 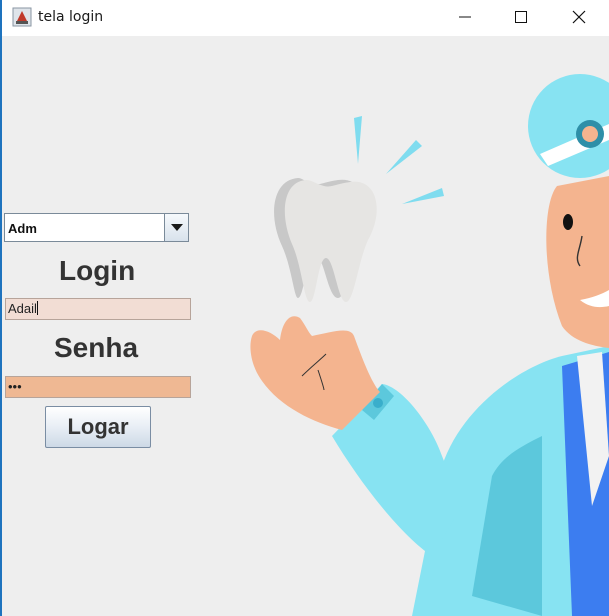 I want to click on senha-input-value: •••, so click(x=15, y=386).